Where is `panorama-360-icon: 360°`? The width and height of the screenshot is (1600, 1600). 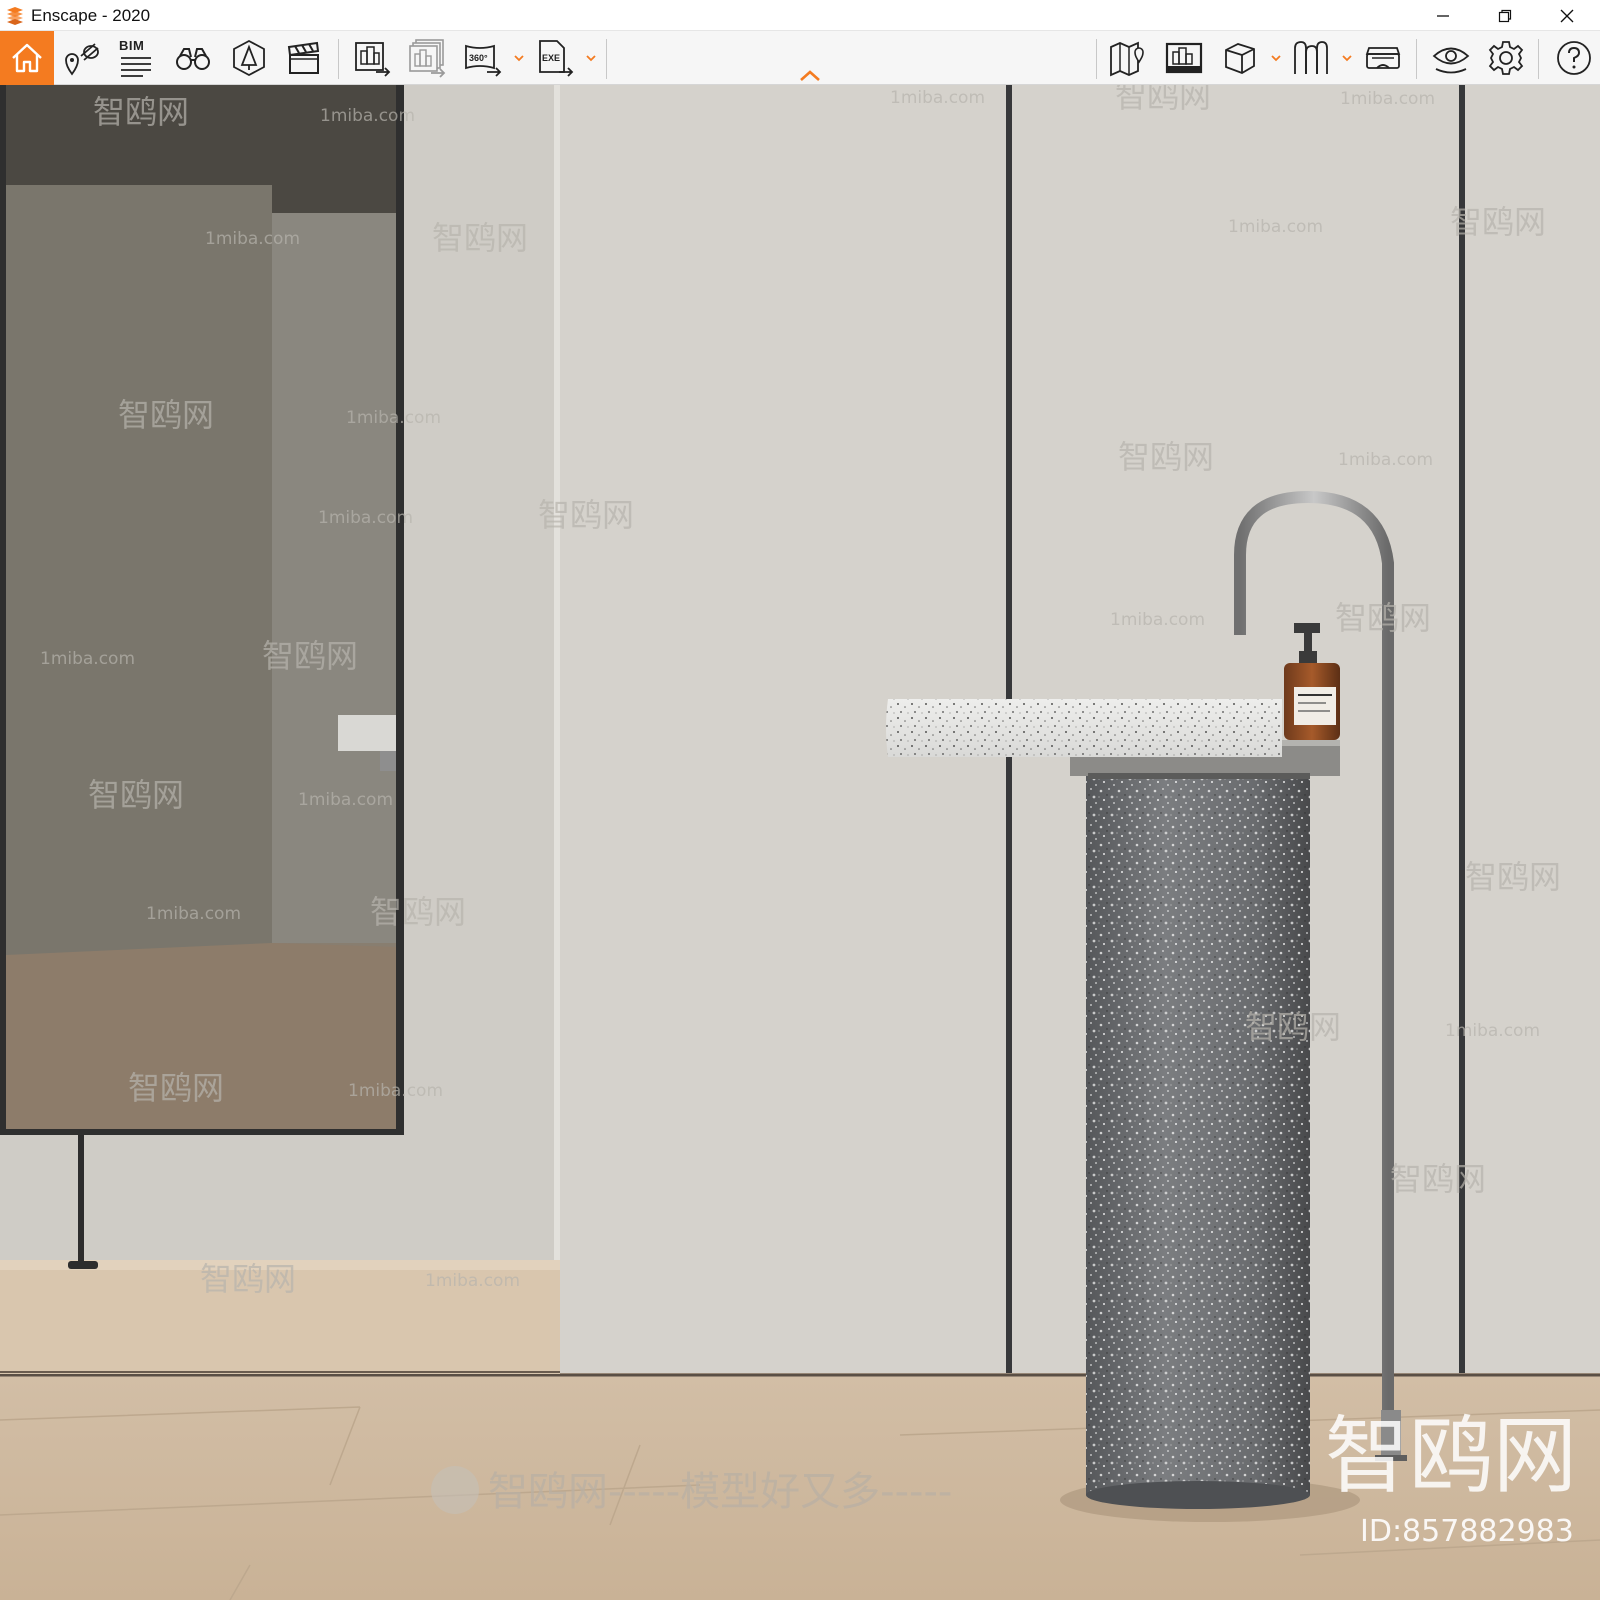
panorama-360-icon: 360° is located at coordinates (483, 60).